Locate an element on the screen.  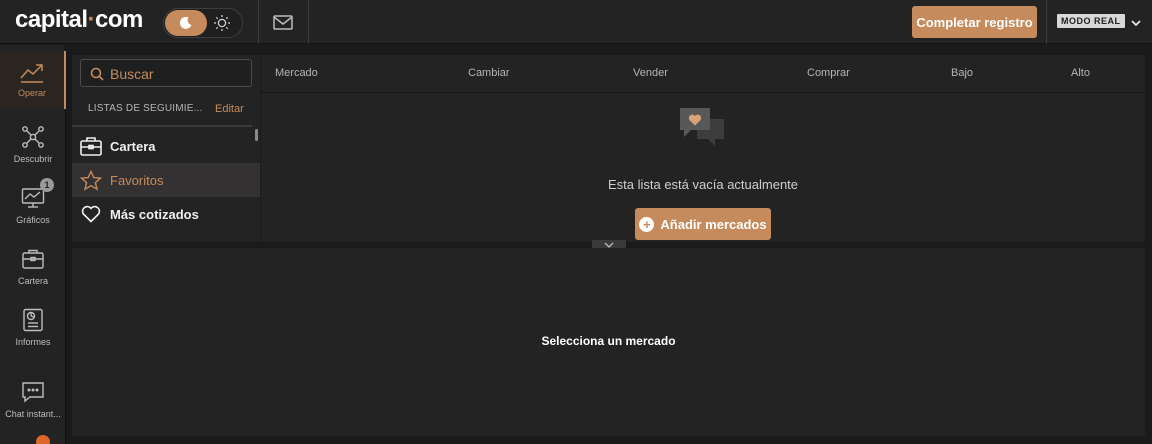
select-market-message: Selecciona un mercado is located at coordinates (608, 341).